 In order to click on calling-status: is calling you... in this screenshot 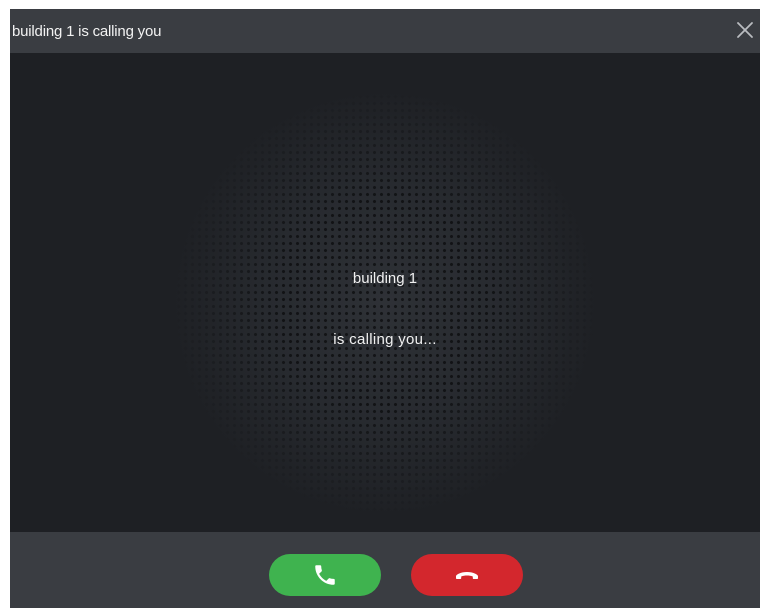, I will do `click(385, 339)`.